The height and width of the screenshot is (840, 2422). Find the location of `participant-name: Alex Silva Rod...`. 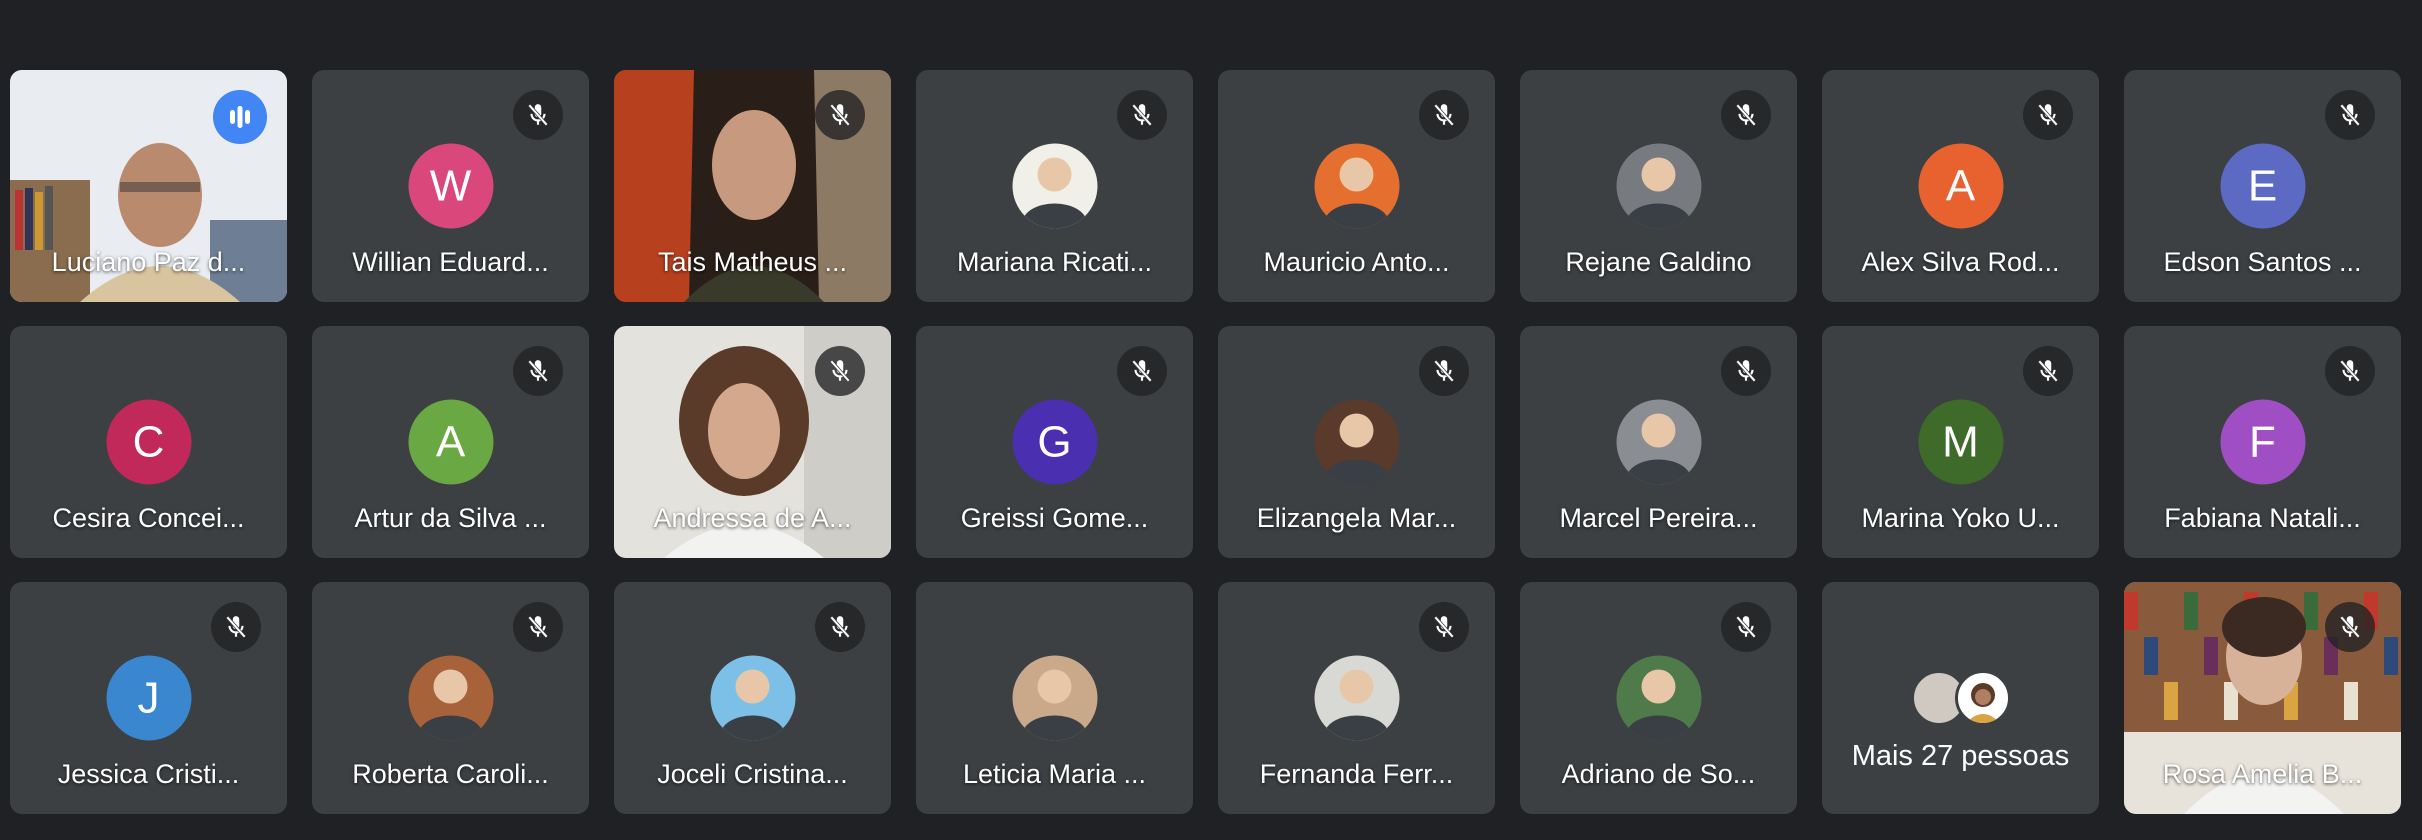

participant-name: Alex Silva Rod... is located at coordinates (1960, 262).